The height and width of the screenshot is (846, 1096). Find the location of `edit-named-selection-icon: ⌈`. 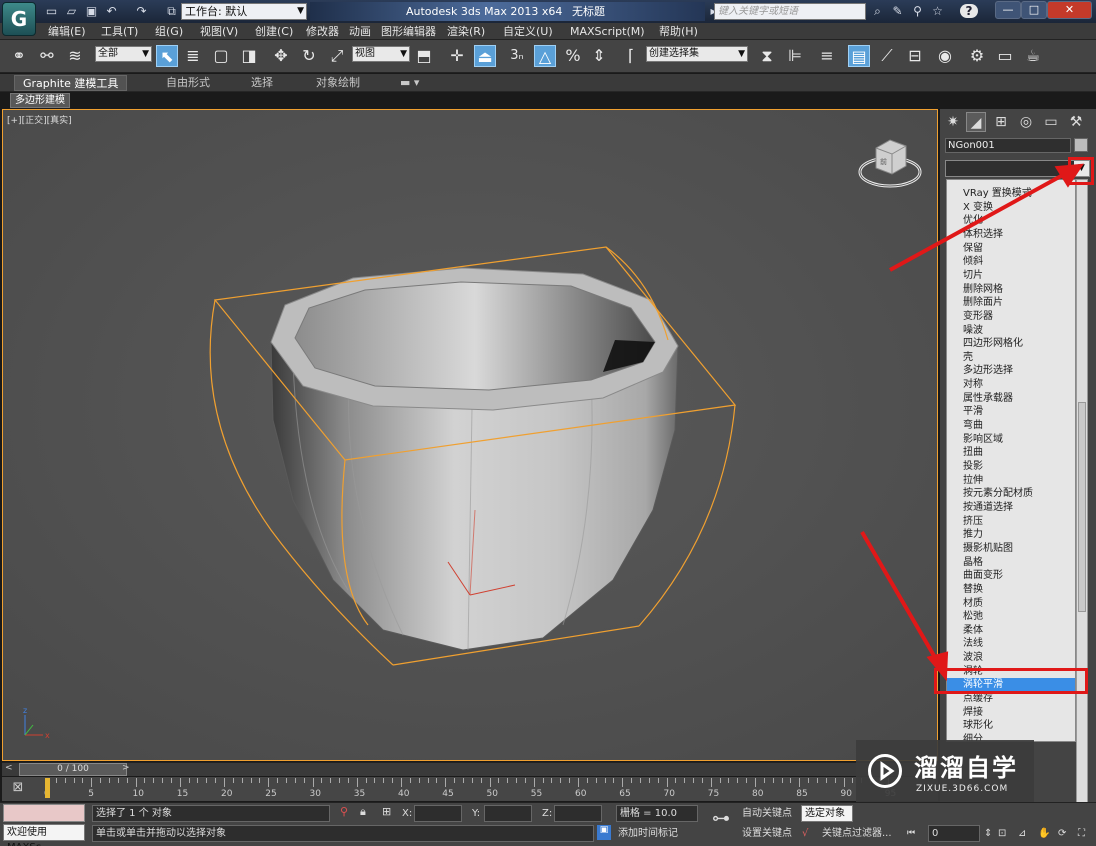

edit-named-selection-icon: ⌈ is located at coordinates (631, 56).